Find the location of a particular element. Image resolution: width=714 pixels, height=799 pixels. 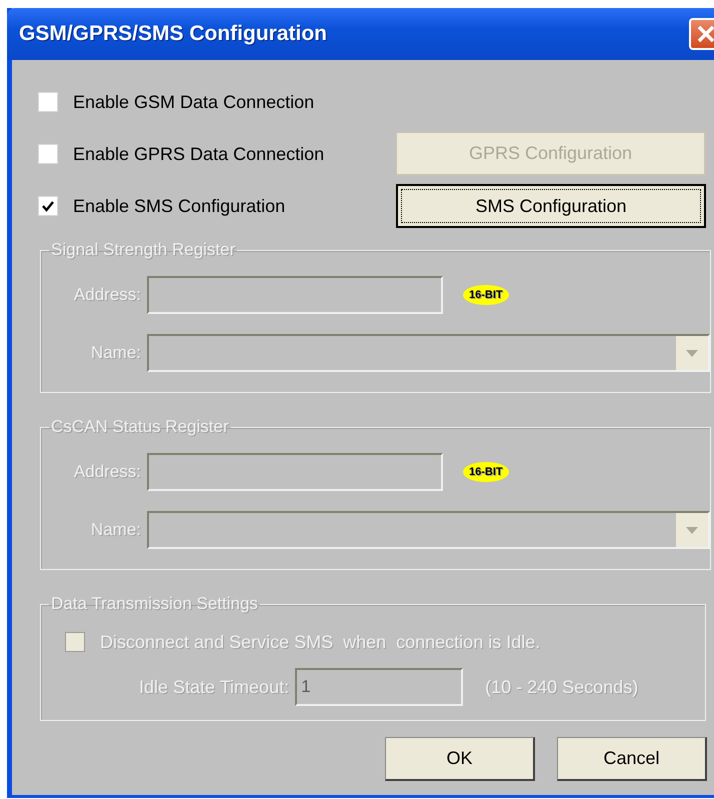

close-icon is located at coordinates (705, 34).